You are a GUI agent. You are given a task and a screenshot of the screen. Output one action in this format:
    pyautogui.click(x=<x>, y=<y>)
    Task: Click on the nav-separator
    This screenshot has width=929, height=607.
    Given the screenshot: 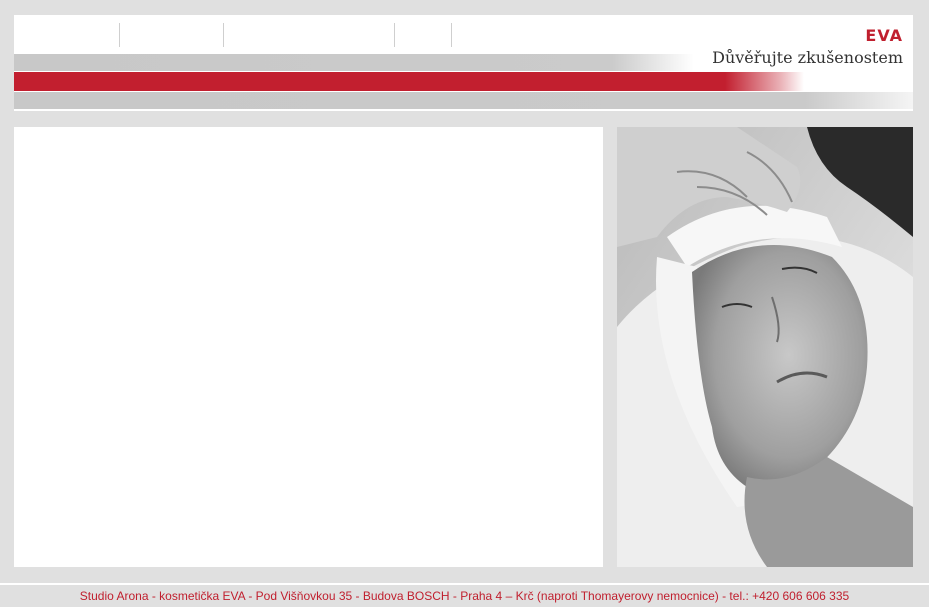 What is the action you would take?
    pyautogui.click(x=451, y=35)
    